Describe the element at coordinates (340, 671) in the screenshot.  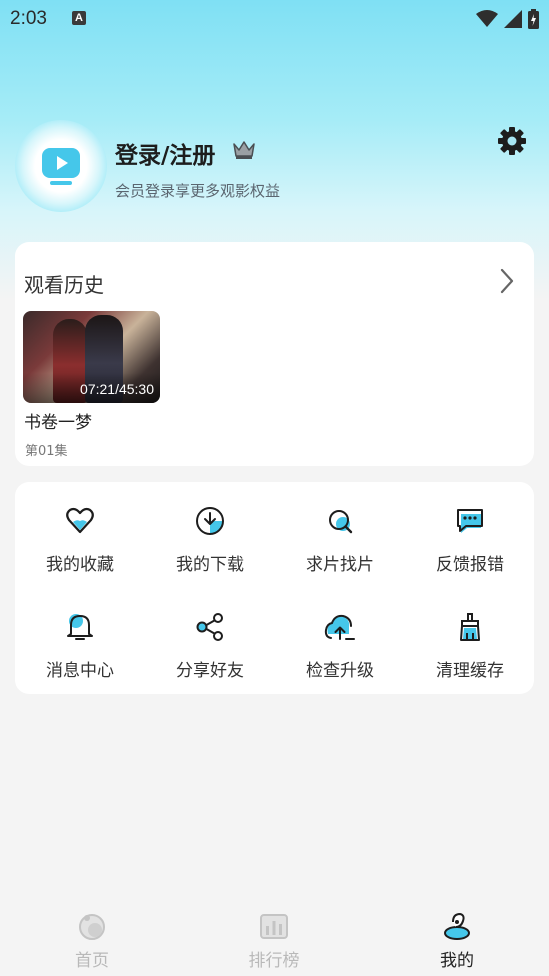
I see `menu-label: 检查升级` at that location.